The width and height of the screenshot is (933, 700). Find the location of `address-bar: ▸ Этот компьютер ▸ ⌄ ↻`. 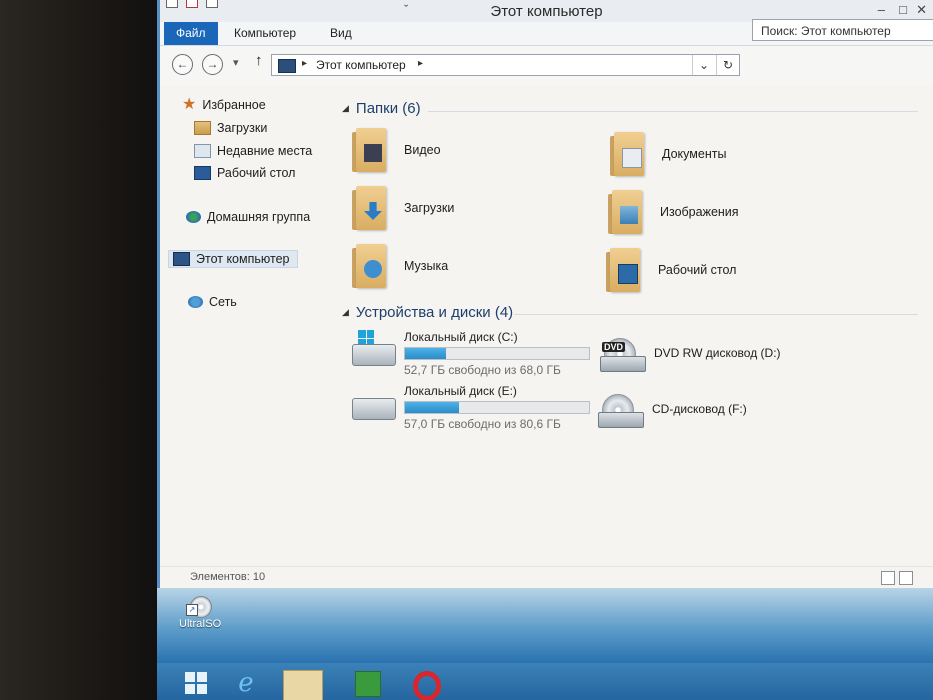

address-bar: ▸ Этот компьютер ▸ ⌄ ↻ is located at coordinates (505, 65).